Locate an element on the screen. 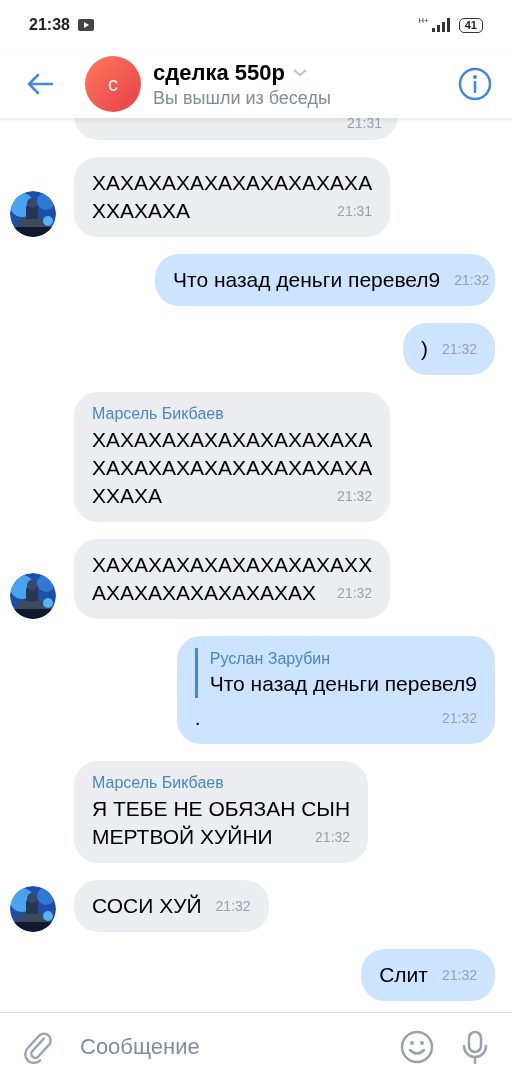  reply-author: Руслан Зарубин is located at coordinates (270, 659).